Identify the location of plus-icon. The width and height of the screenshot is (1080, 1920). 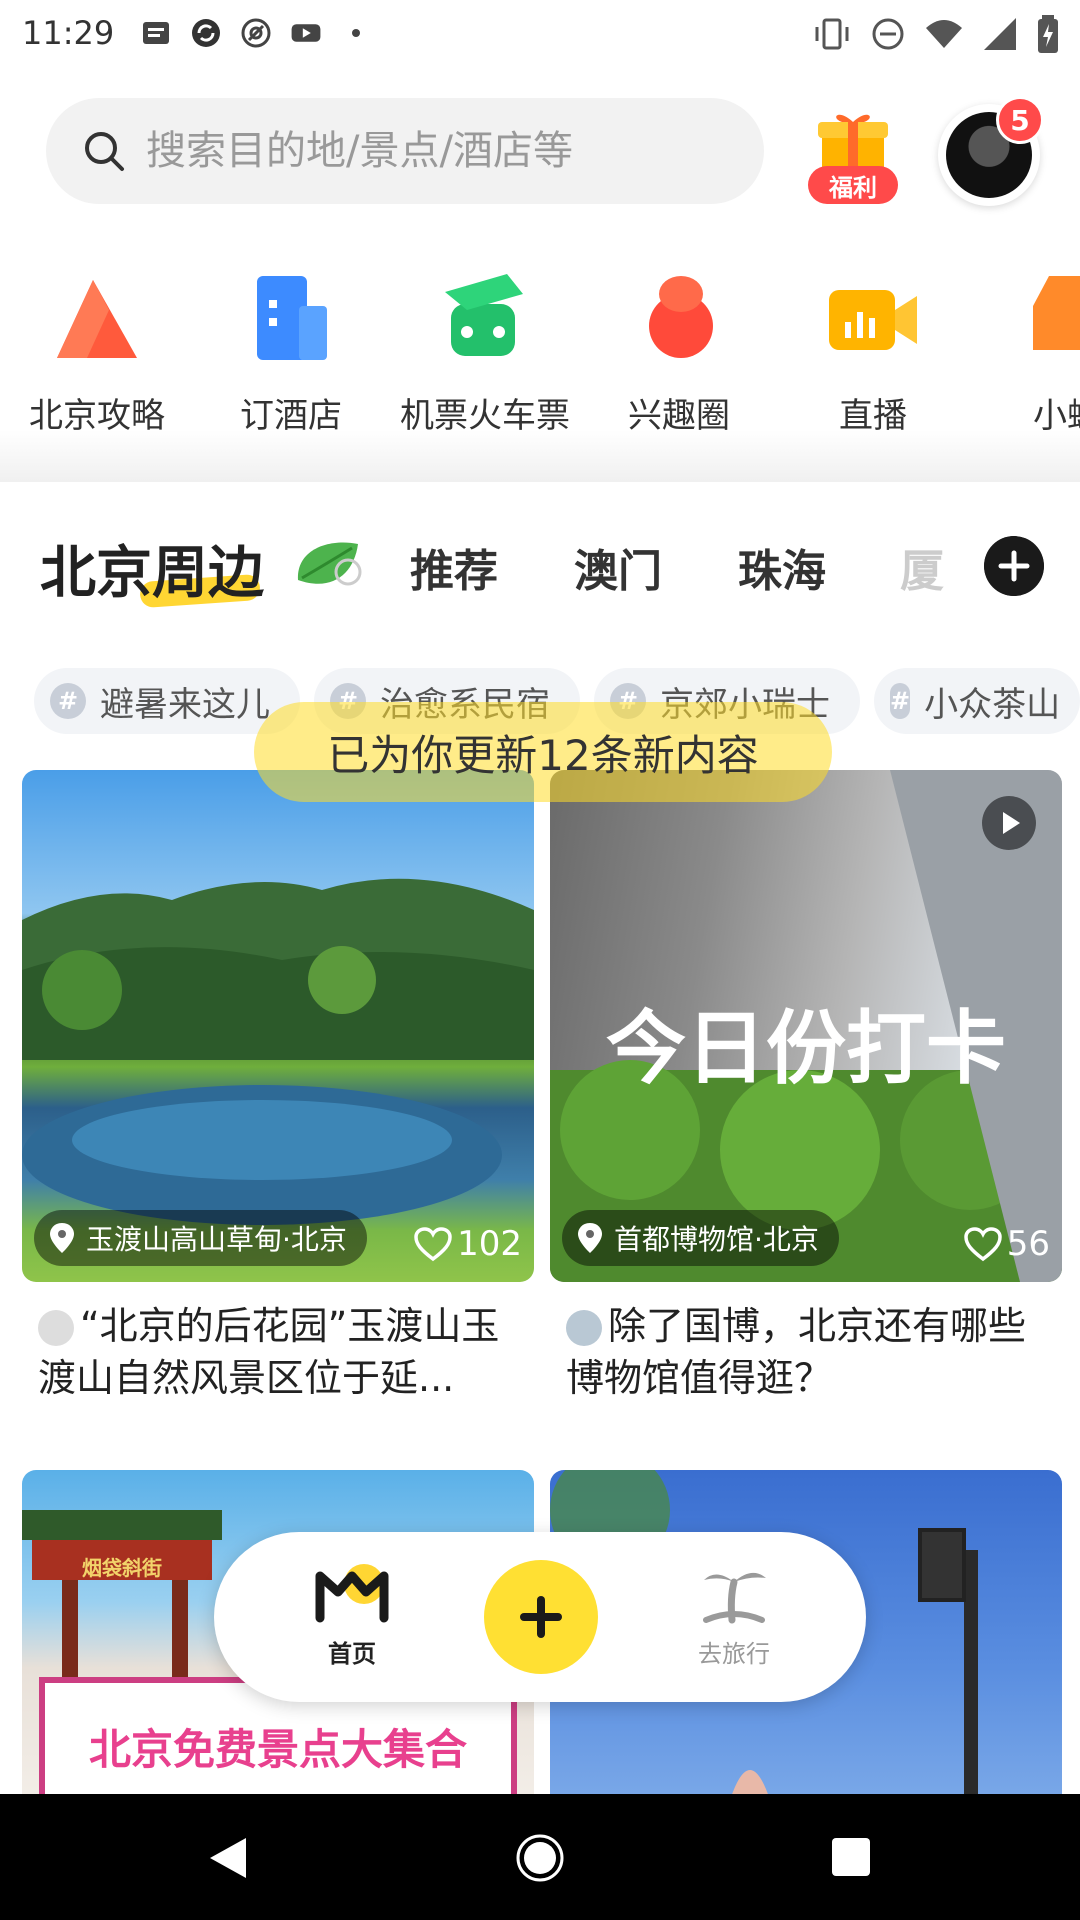
(541, 1617).